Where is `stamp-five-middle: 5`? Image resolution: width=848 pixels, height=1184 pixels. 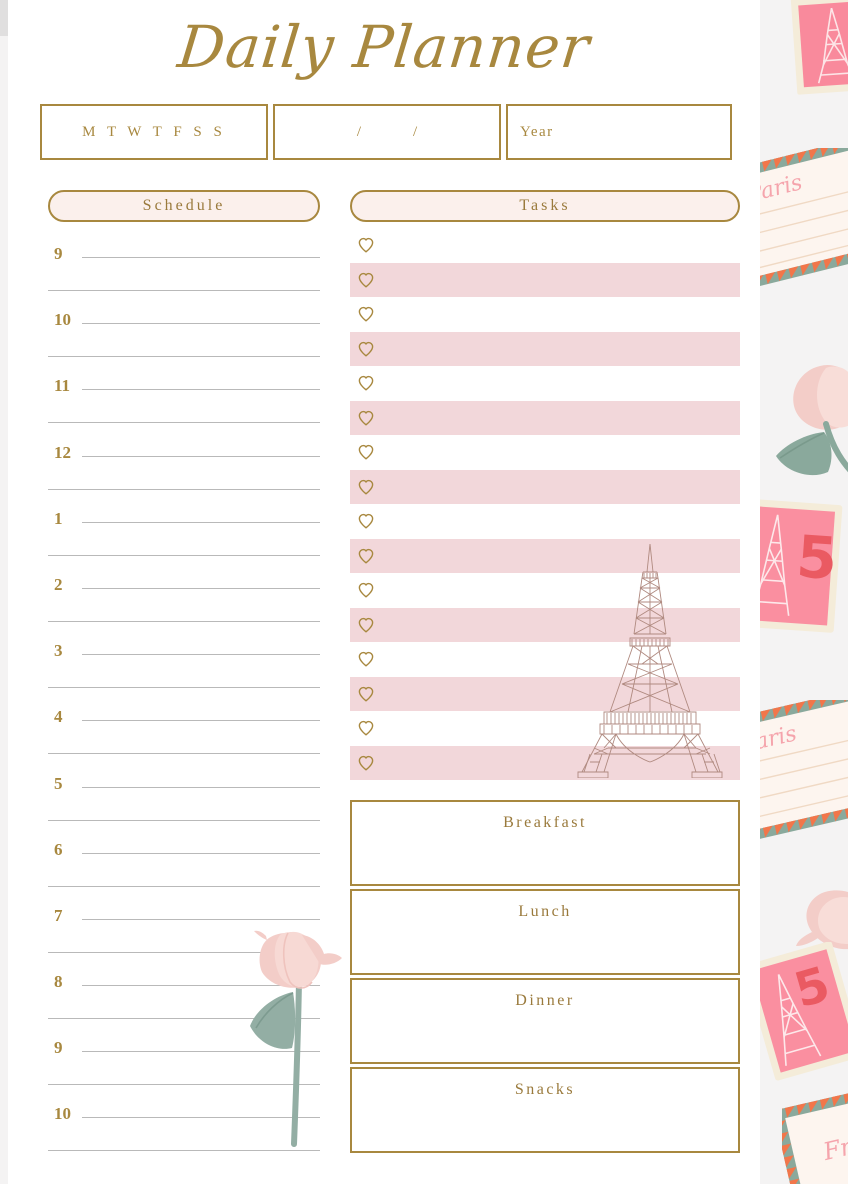 stamp-five-middle: 5 is located at coordinates (804, 570).